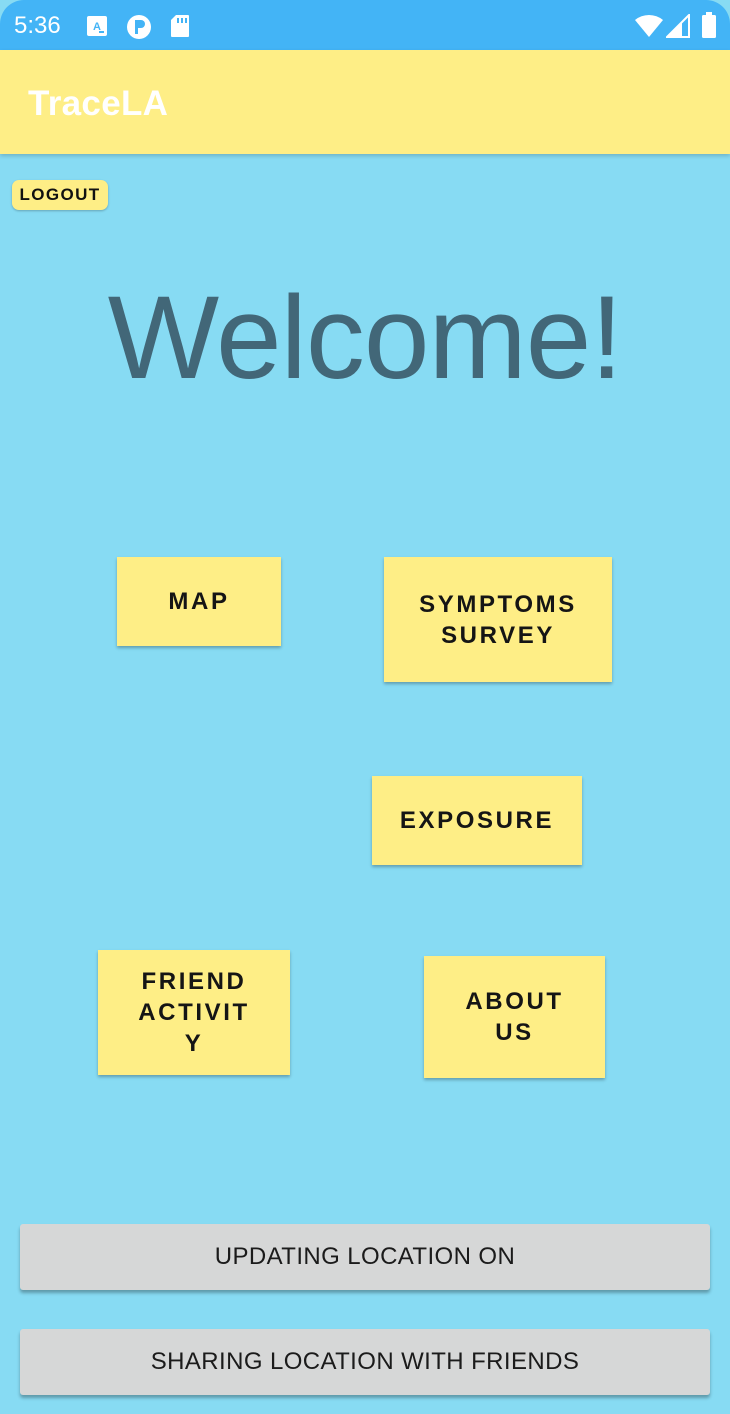 The image size is (730, 1414). Describe the element at coordinates (199, 601) in the screenshot. I see `map-button: MAP` at that location.